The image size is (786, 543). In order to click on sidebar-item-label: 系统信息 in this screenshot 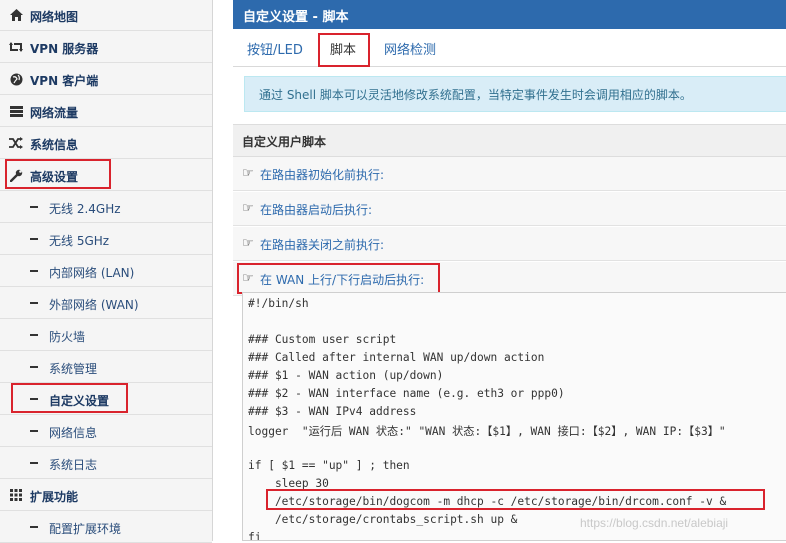, I will do `click(54, 145)`.